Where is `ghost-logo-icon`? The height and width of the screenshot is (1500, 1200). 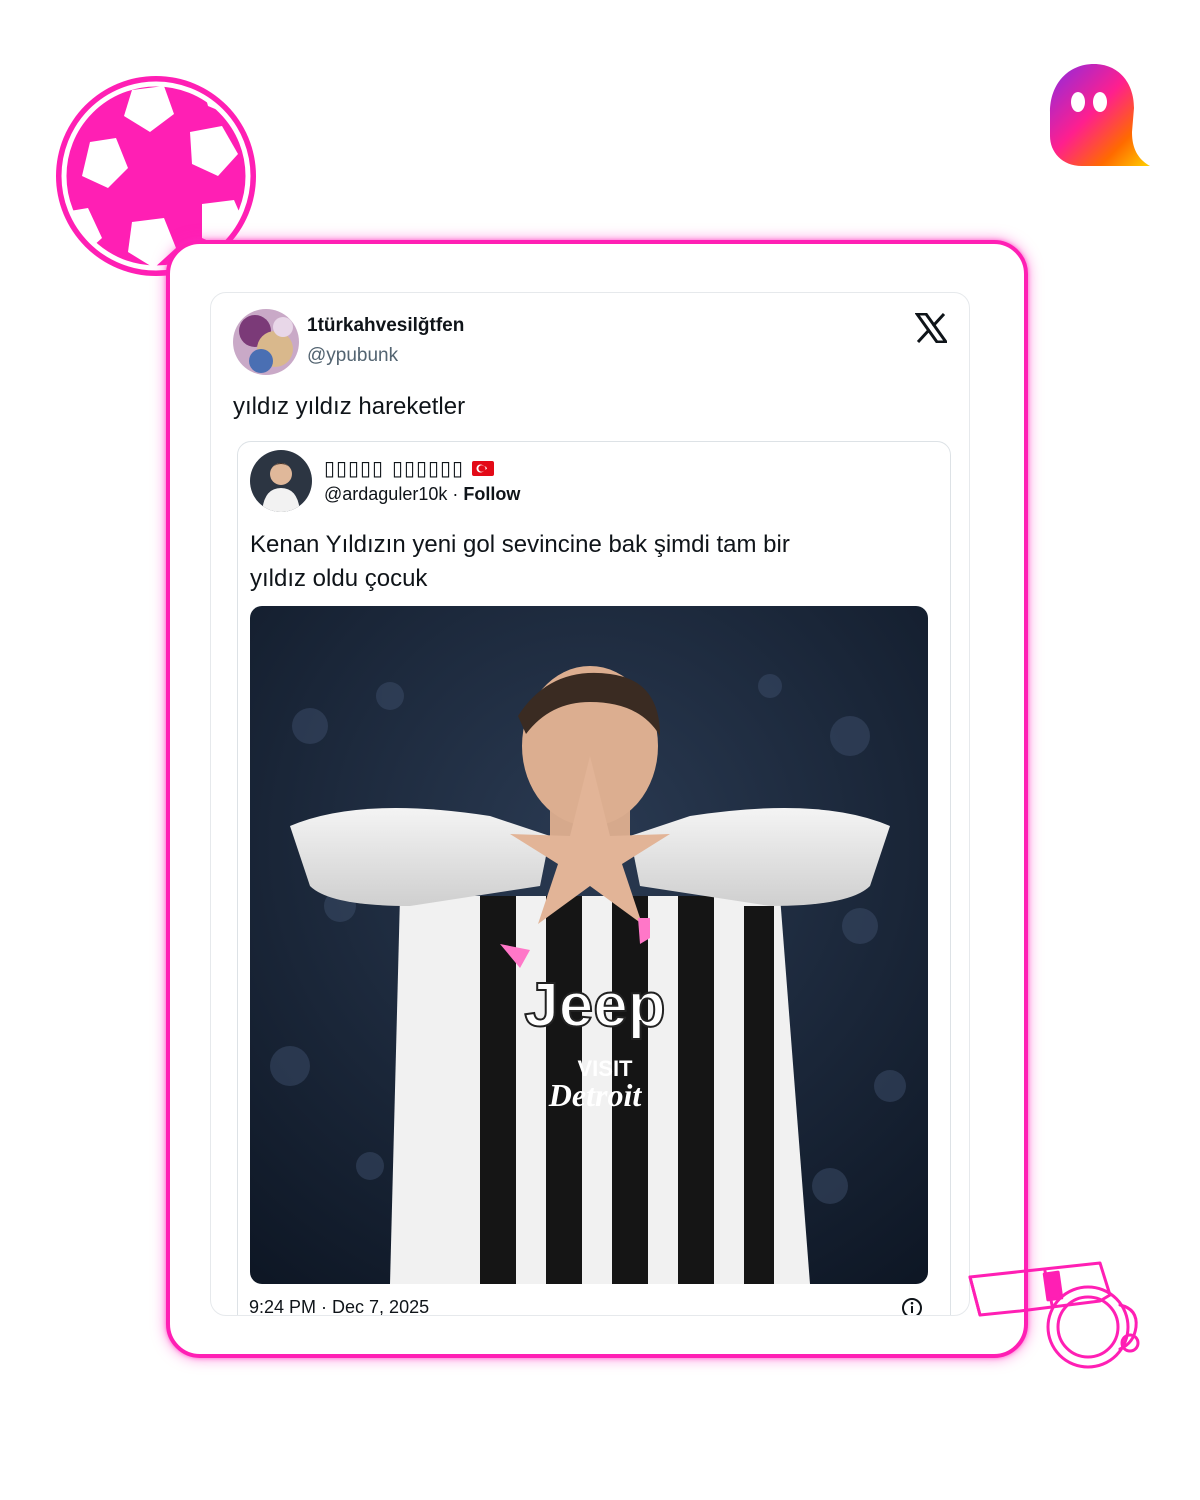 ghost-logo-icon is located at coordinates (1100, 115).